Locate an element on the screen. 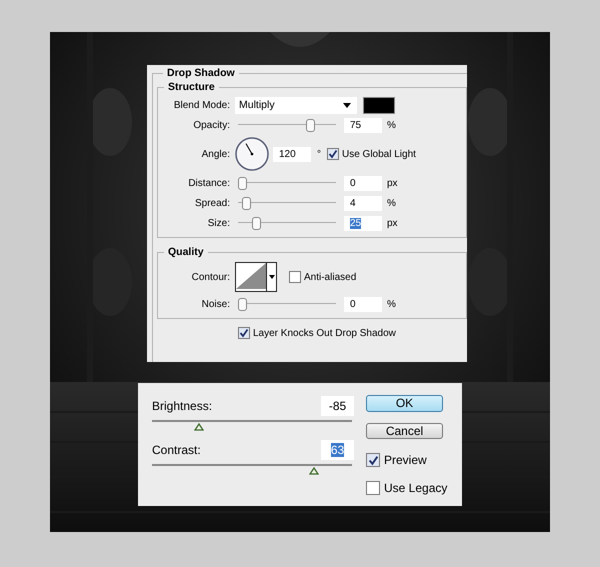  dialog-button: OK is located at coordinates (404, 403).